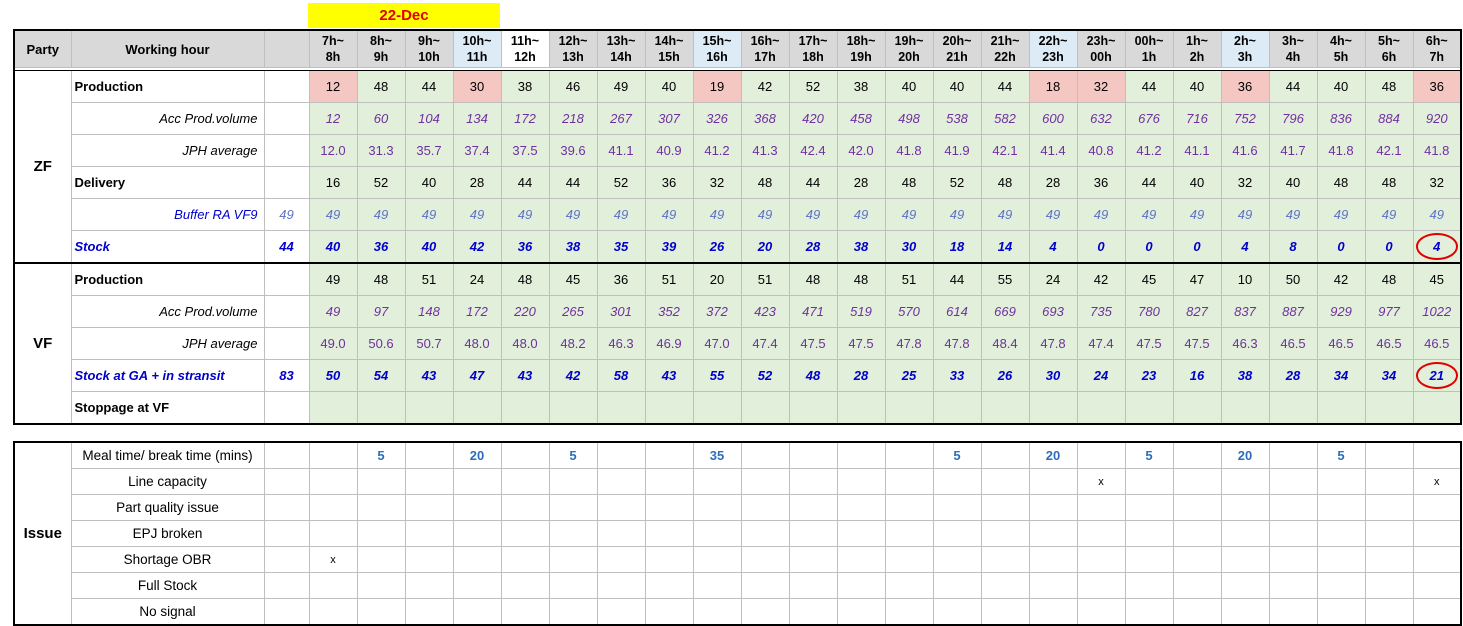 The width and height of the screenshot is (1463, 626). Describe the element at coordinates (1149, 375) in the screenshot. I see `value-cell: 23` at that location.